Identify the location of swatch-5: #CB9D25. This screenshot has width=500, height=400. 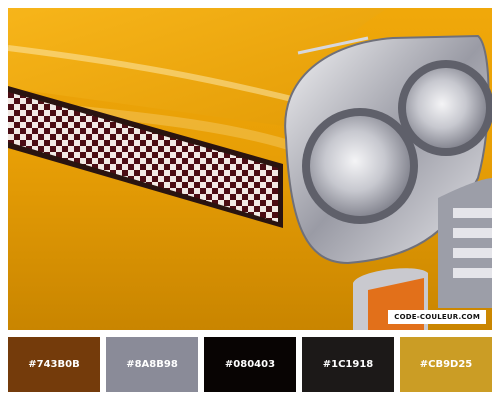
(446, 364).